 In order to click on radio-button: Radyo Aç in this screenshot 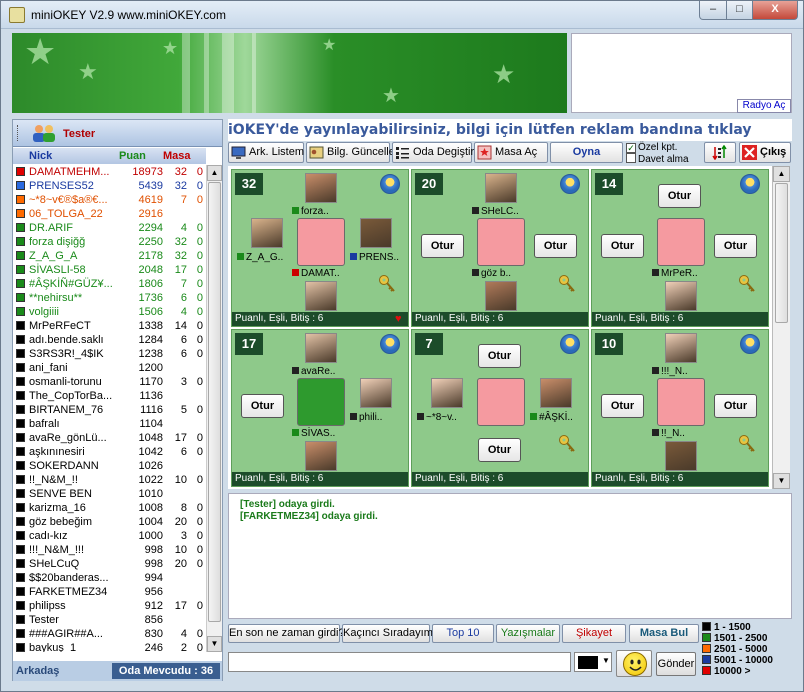, I will do `click(764, 106)`.